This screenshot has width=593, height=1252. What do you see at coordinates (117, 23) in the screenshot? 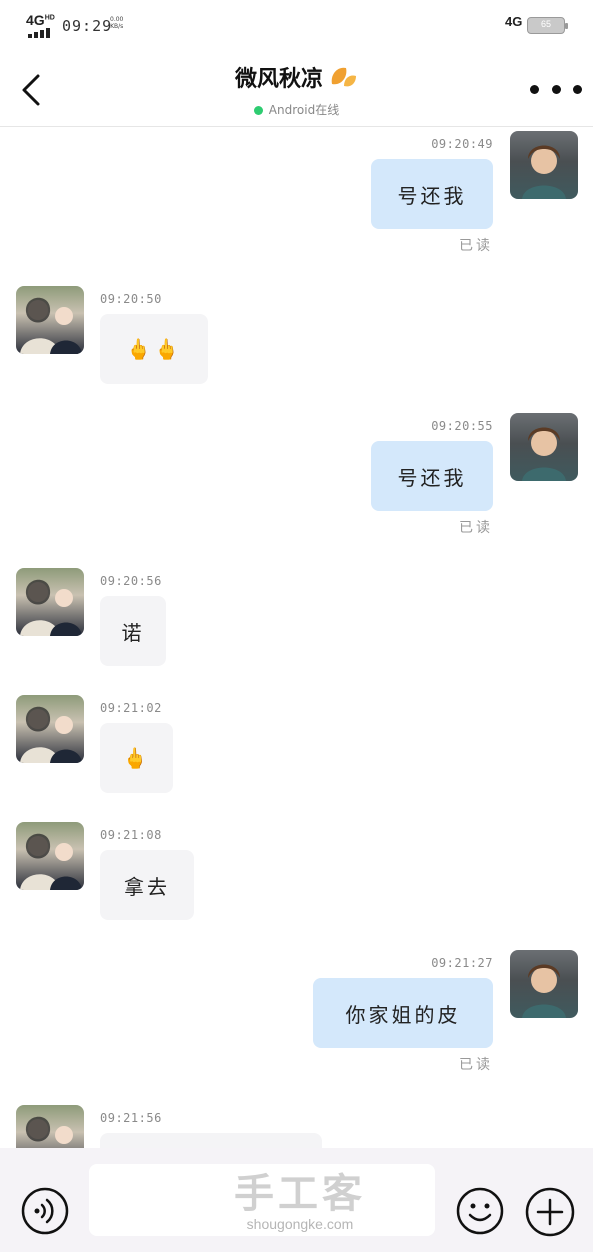
I see `network-speed: 0.00 KB/s` at bounding box center [117, 23].